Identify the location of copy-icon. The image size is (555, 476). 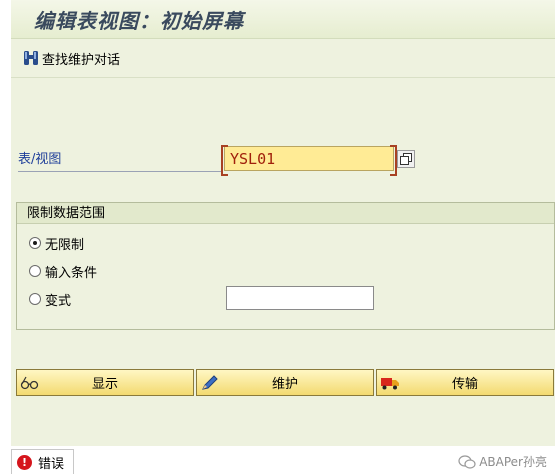
(406, 159).